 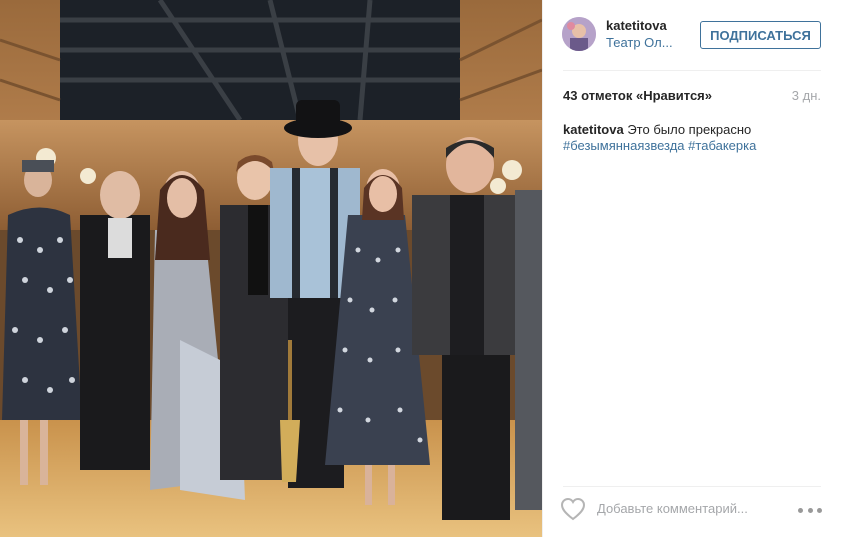 I want to click on post-header: katetitova Театр Ол... ПОДПИСАТЬСЯ, so click(x=692, y=35).